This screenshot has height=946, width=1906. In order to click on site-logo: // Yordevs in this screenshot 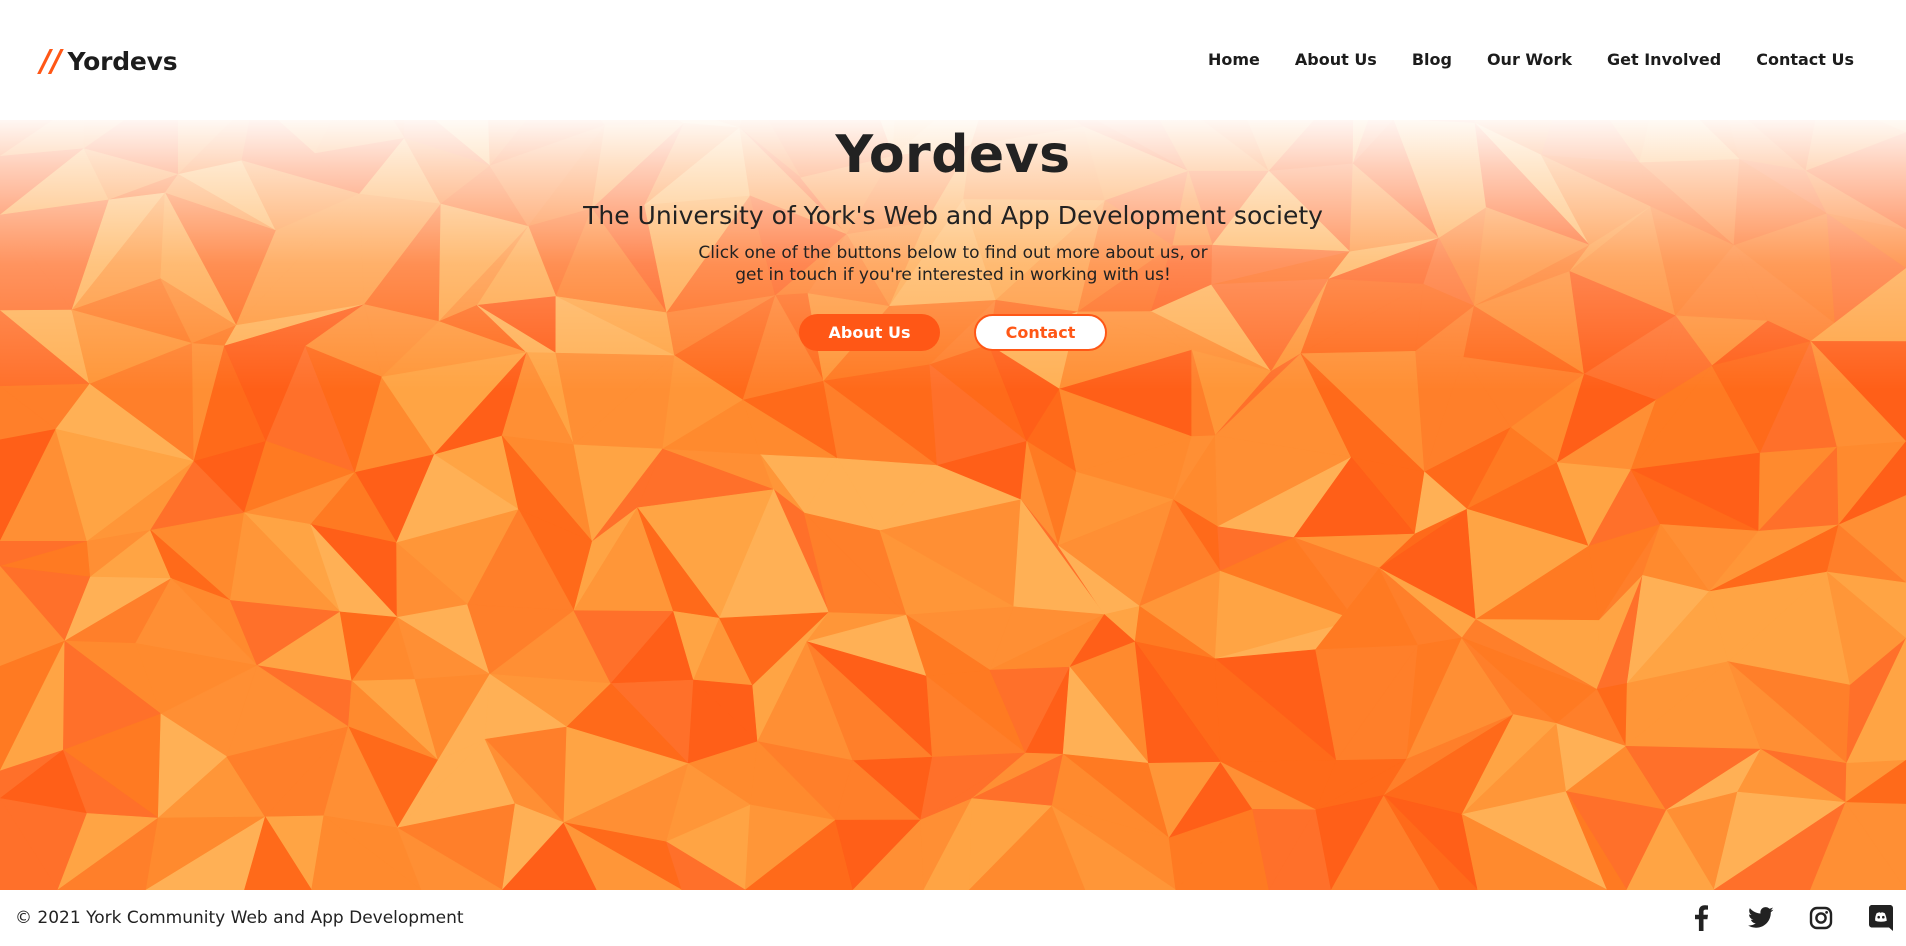, I will do `click(109, 61)`.